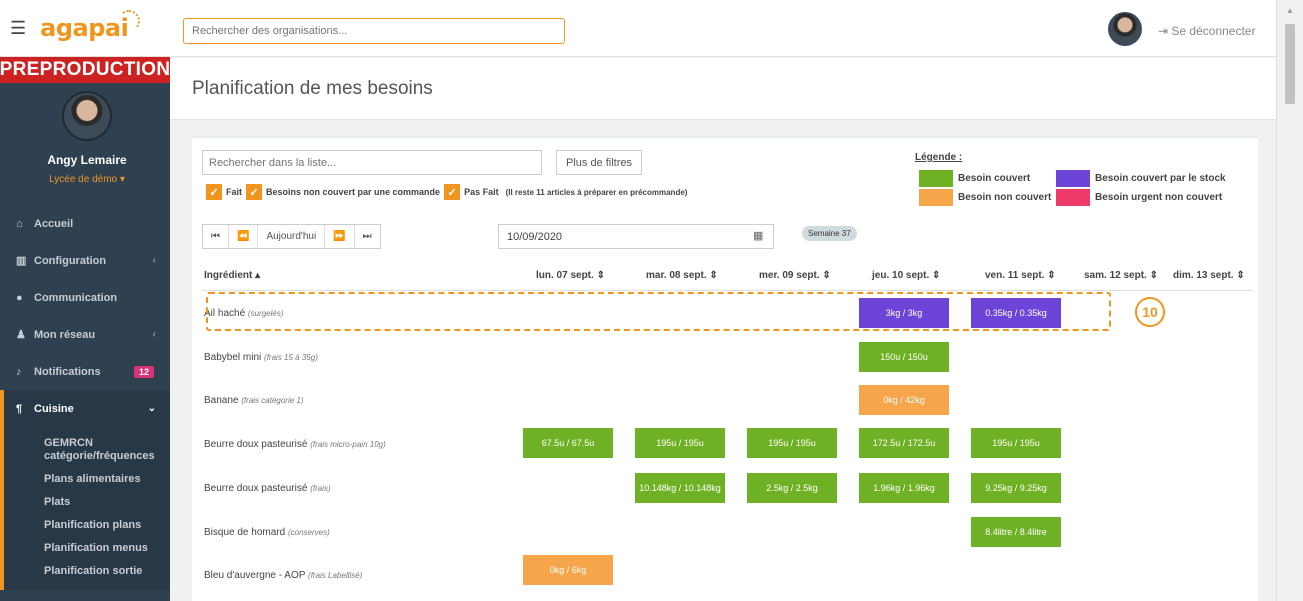  Describe the element at coordinates (340, 236) in the screenshot. I see `next-week-icon: ⏩` at that location.